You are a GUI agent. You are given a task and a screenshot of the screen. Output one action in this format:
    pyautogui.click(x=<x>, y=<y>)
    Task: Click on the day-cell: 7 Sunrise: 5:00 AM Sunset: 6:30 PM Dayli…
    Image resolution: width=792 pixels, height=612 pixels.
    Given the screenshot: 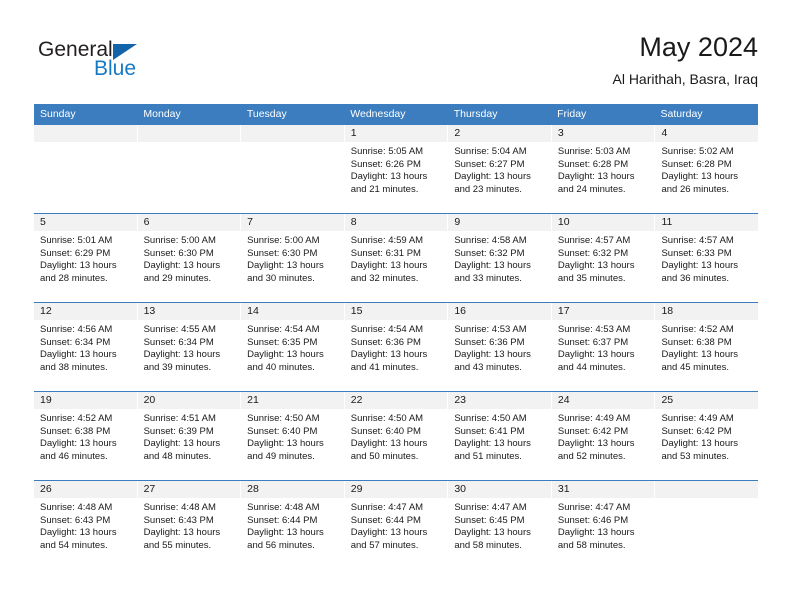 What is the action you would take?
    pyautogui.click(x=293, y=258)
    